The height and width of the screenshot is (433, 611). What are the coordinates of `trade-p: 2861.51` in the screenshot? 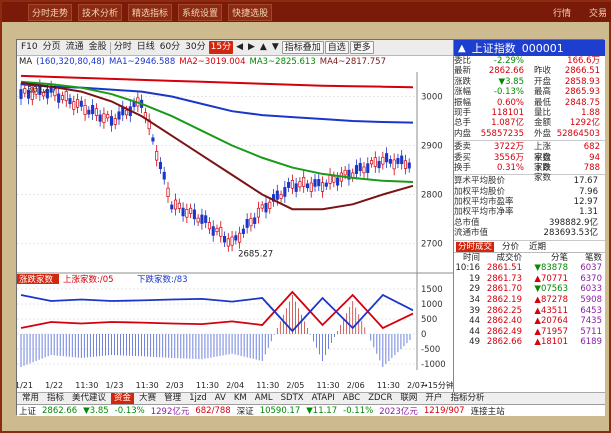 It's located at (504, 268).